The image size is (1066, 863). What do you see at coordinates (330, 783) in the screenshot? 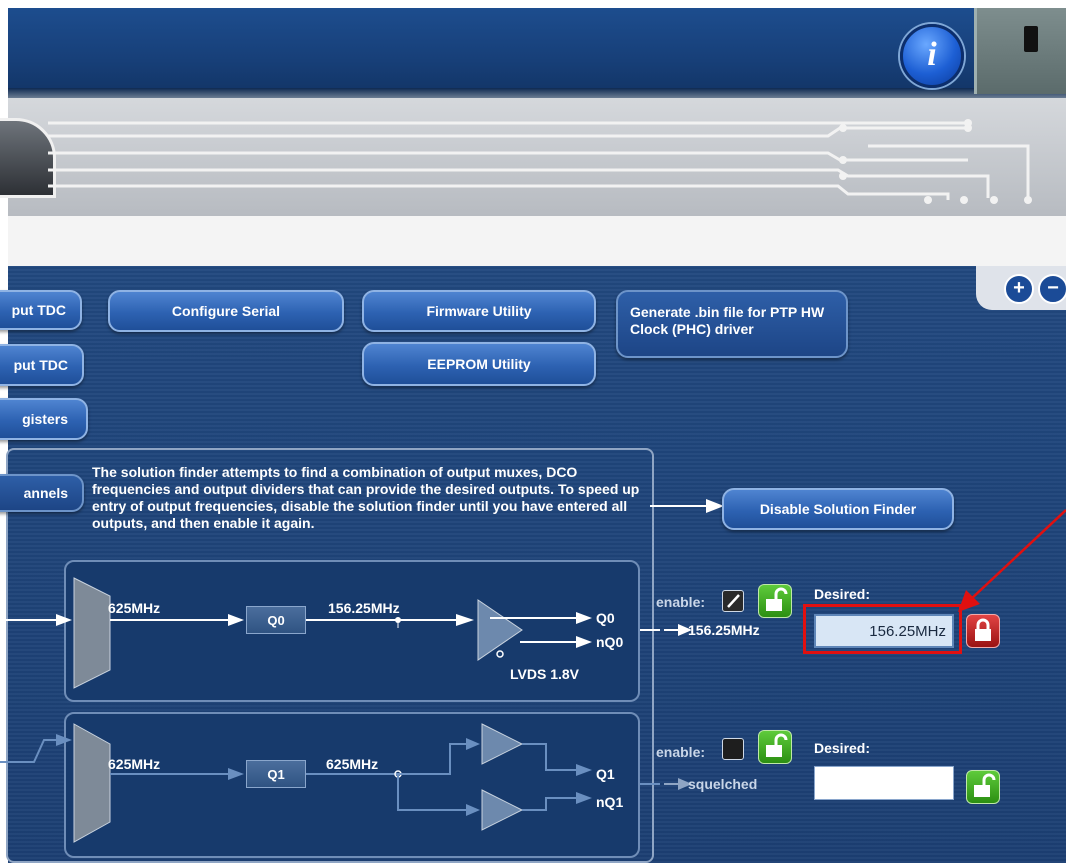
I see `channel-1-signal-path` at bounding box center [330, 783].